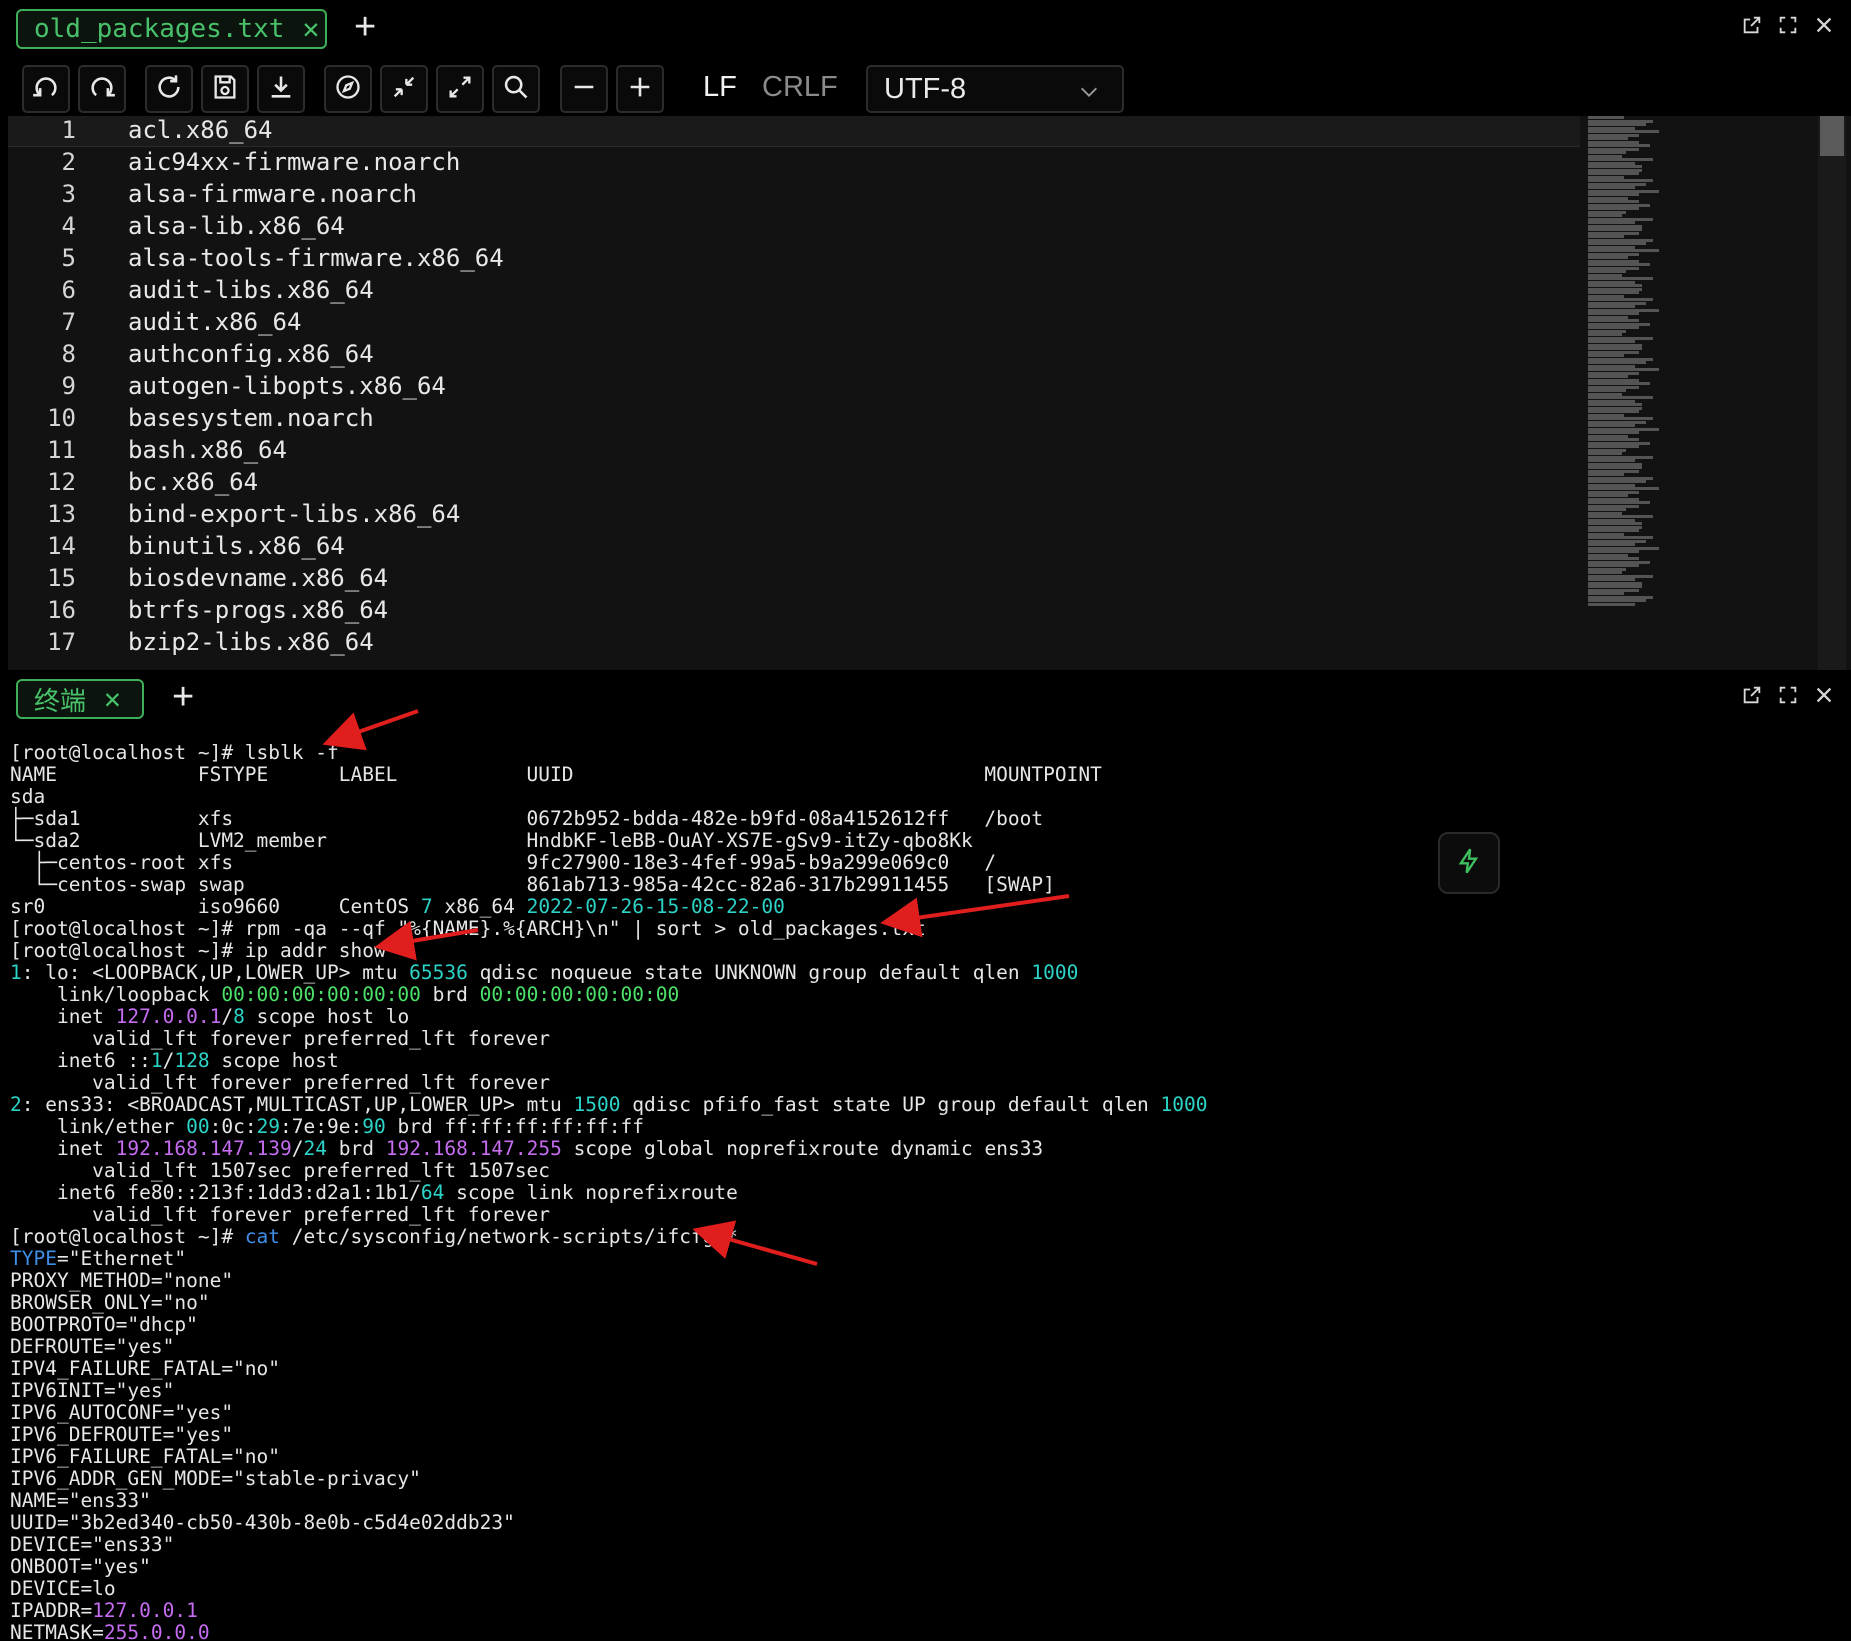 The height and width of the screenshot is (1641, 1851). I want to click on terminal-line: PROXY_METHOD="none", so click(121, 1281).